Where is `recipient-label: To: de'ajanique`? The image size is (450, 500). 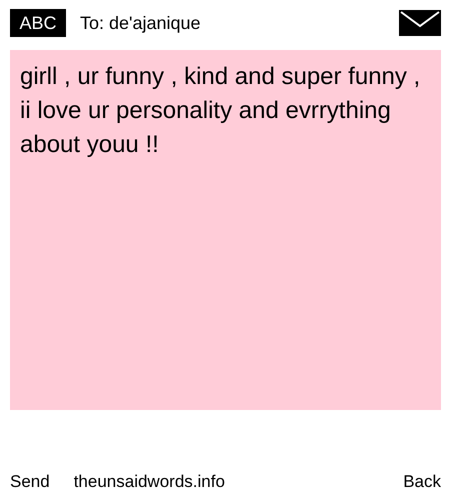
recipient-label: To: de'ajanique is located at coordinates (140, 23).